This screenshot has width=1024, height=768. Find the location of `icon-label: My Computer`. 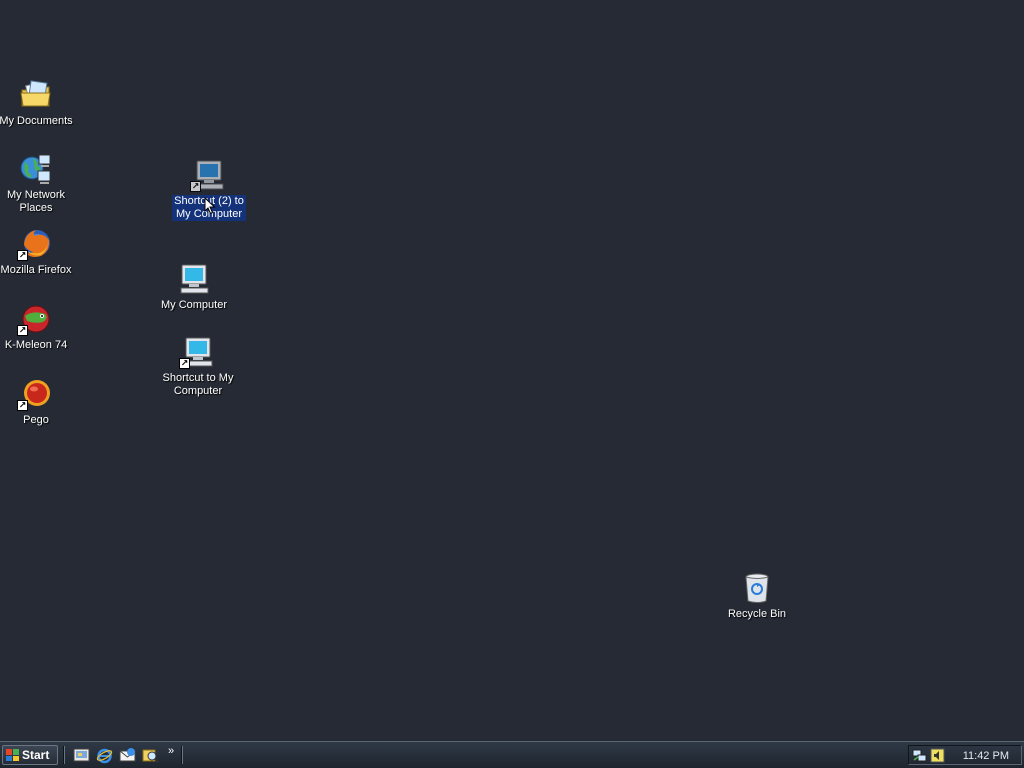

icon-label: My Computer is located at coordinates (194, 305).